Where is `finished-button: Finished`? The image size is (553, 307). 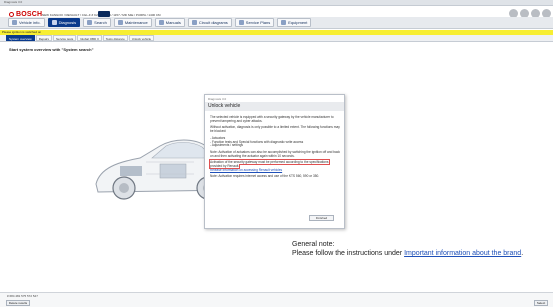 finished-button: Finished is located at coordinates (321, 218).